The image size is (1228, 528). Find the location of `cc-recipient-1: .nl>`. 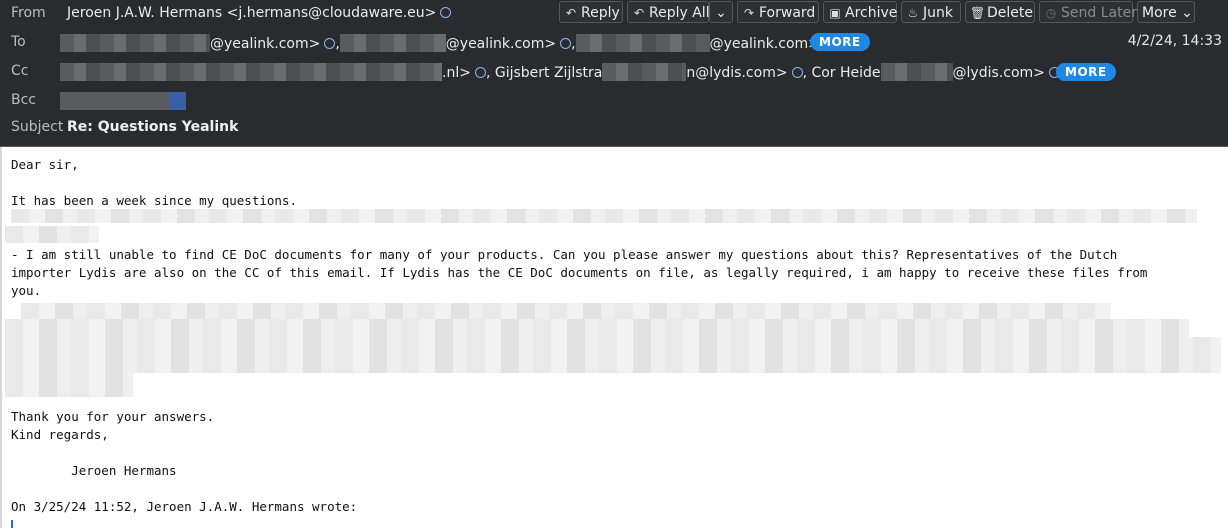

cc-recipient-1: .nl> is located at coordinates (456, 73).